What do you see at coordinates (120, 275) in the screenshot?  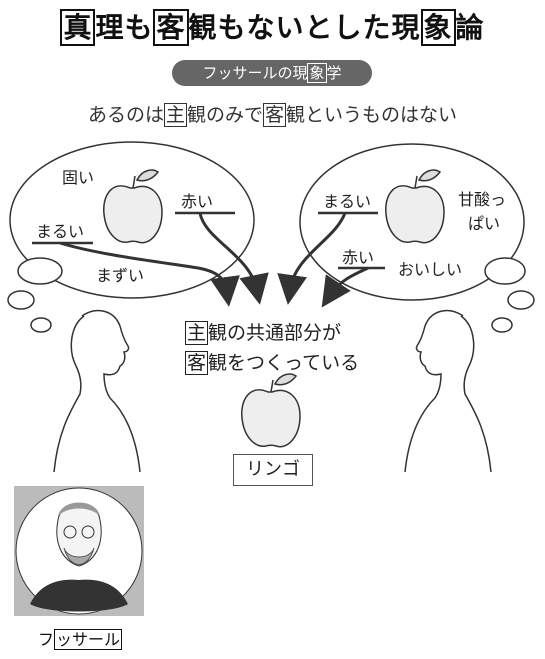 I see `label-bad-taste: まずい` at bounding box center [120, 275].